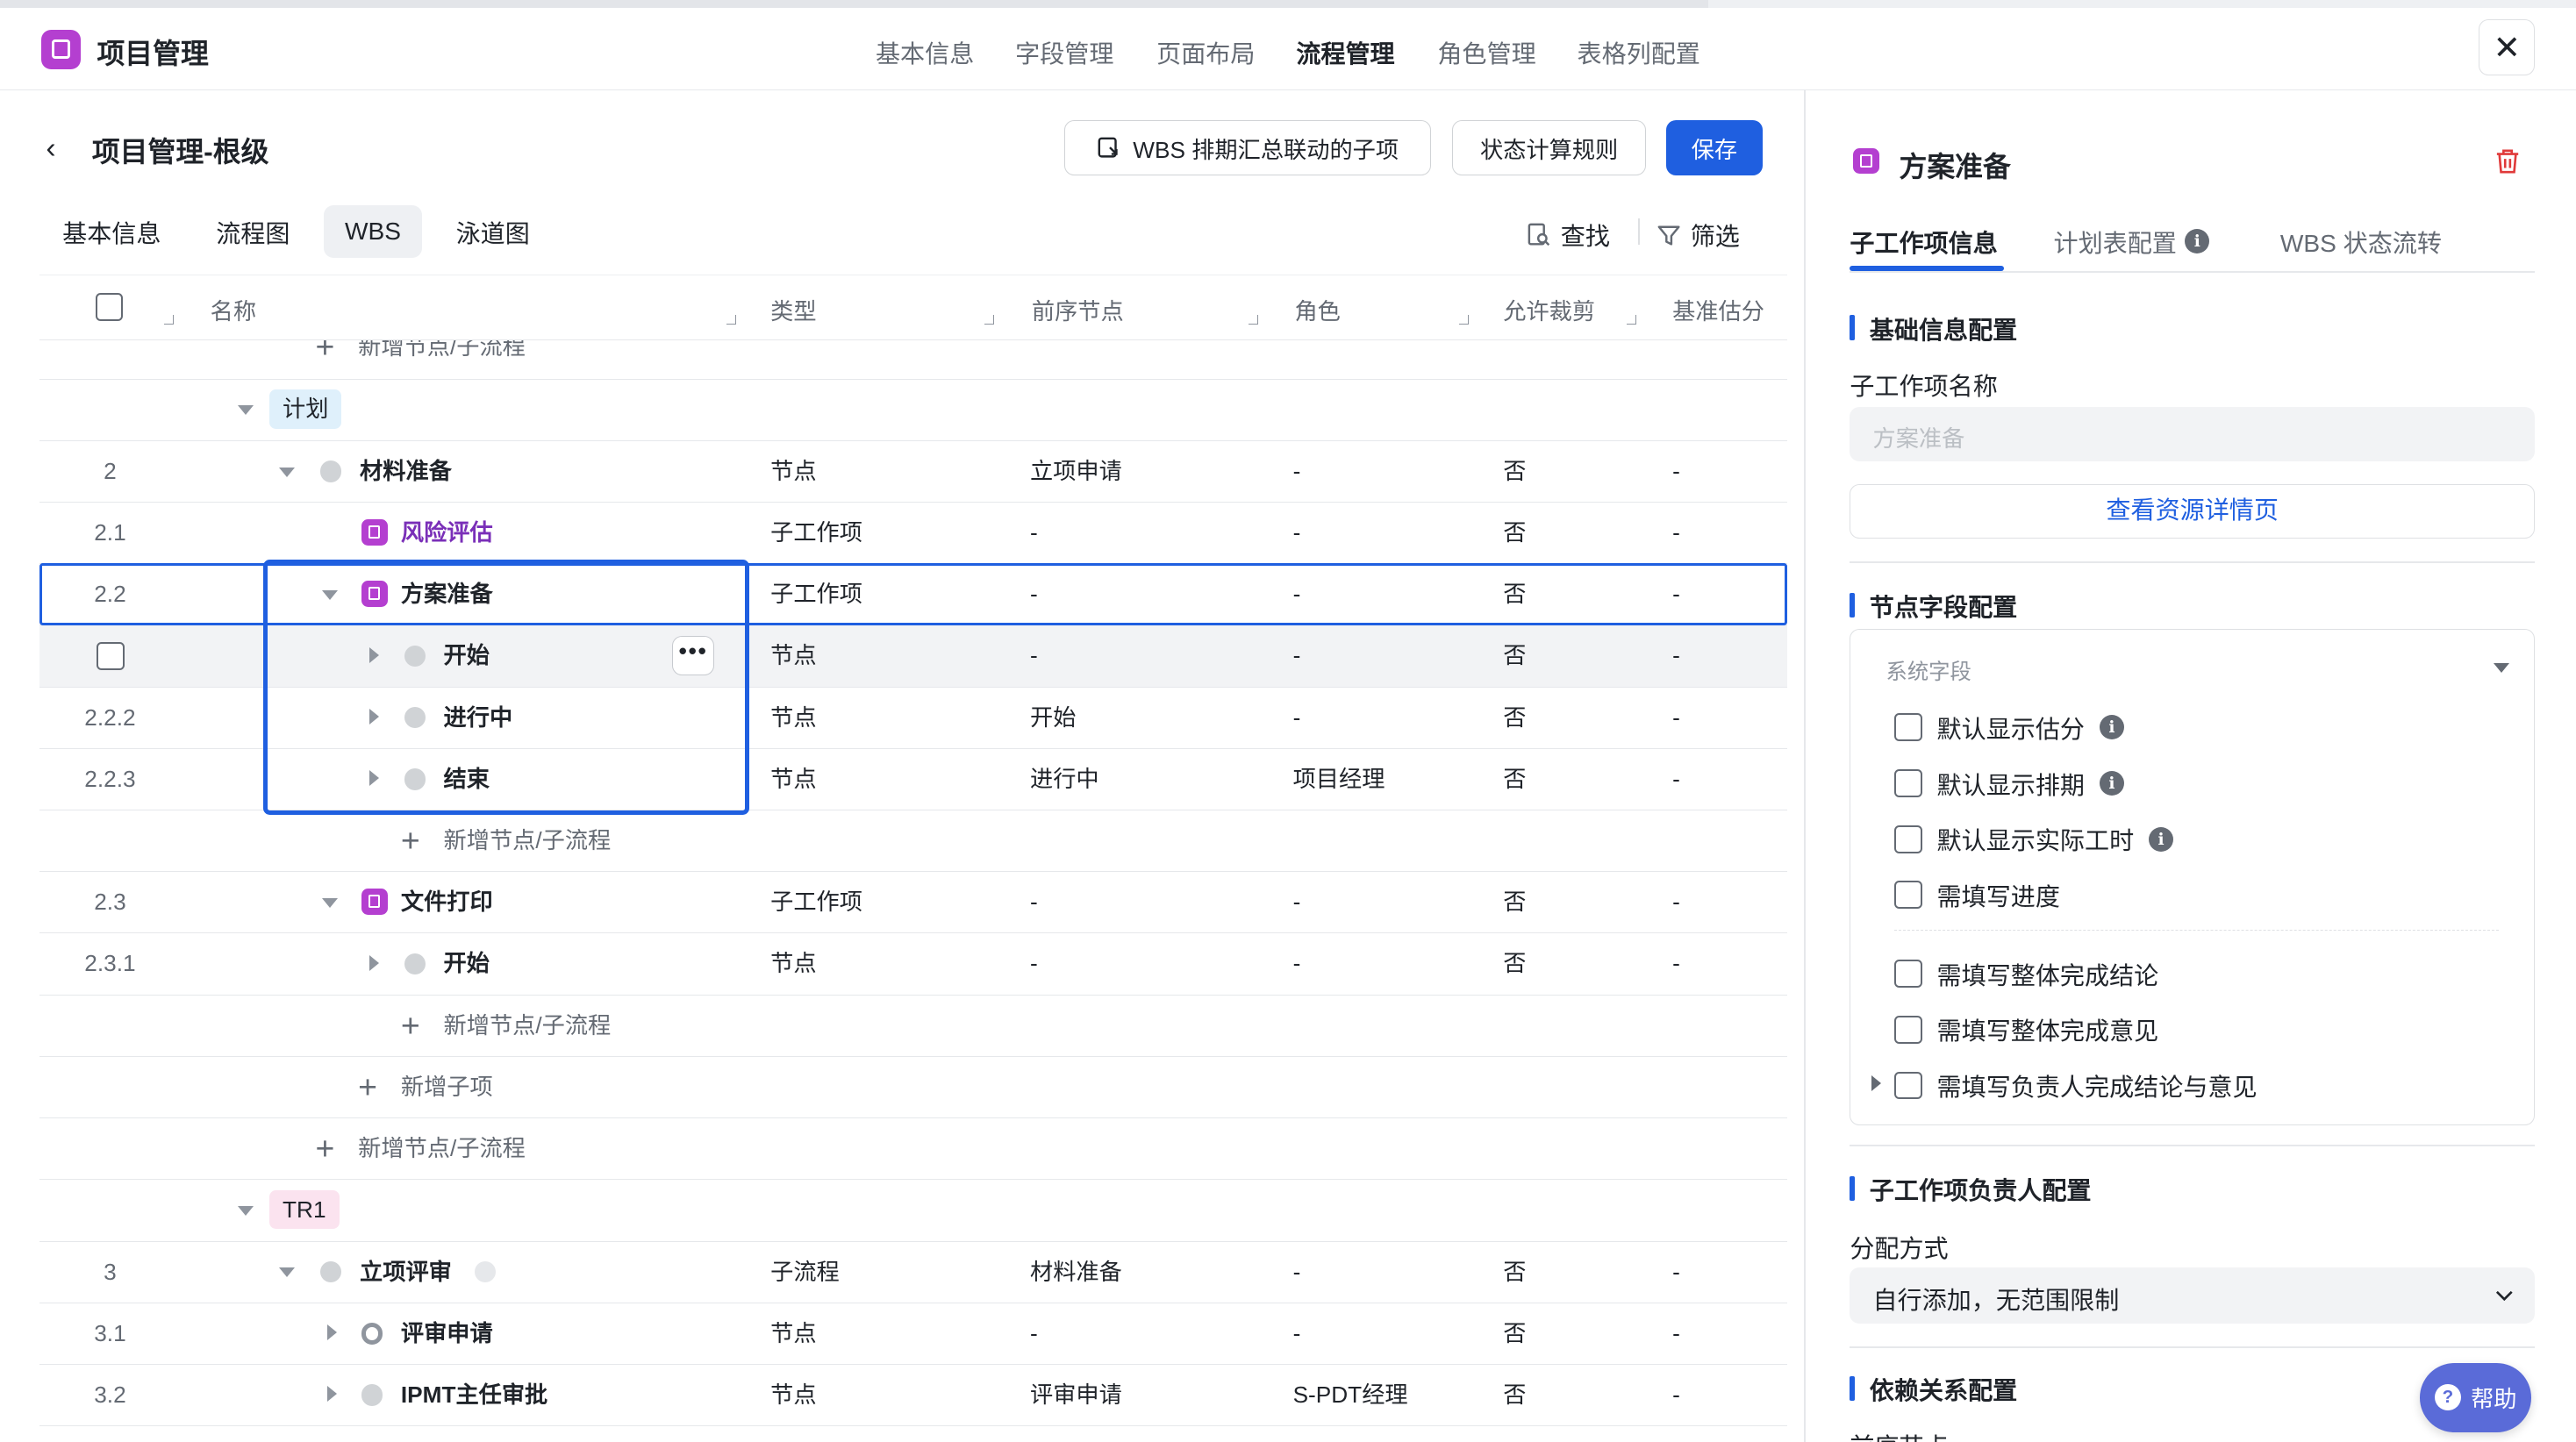 The image size is (2576, 1442). What do you see at coordinates (913, 360) in the screenshot?
I see `add-node-row-partial: + 新增节点/子流程` at bounding box center [913, 360].